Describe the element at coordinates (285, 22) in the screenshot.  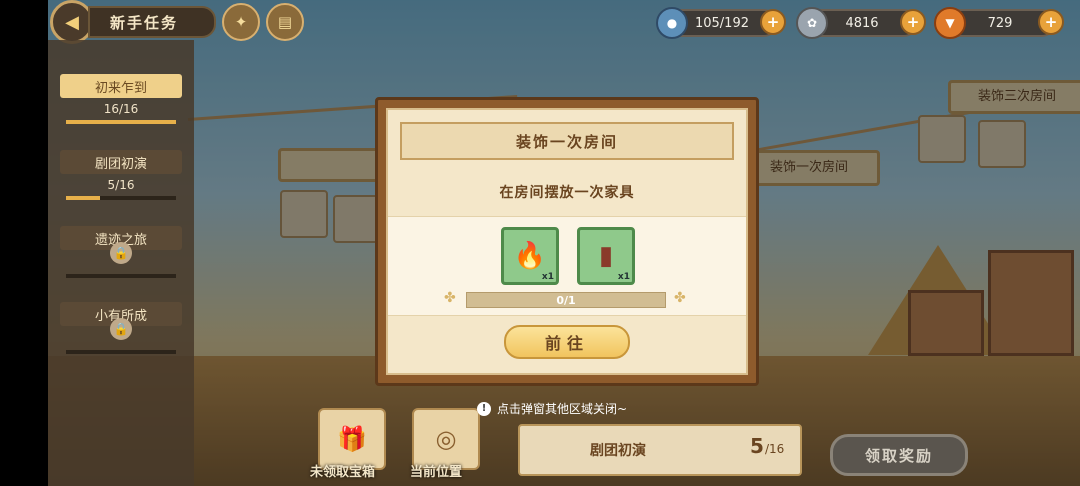
I see `book-icon: ▤` at that location.